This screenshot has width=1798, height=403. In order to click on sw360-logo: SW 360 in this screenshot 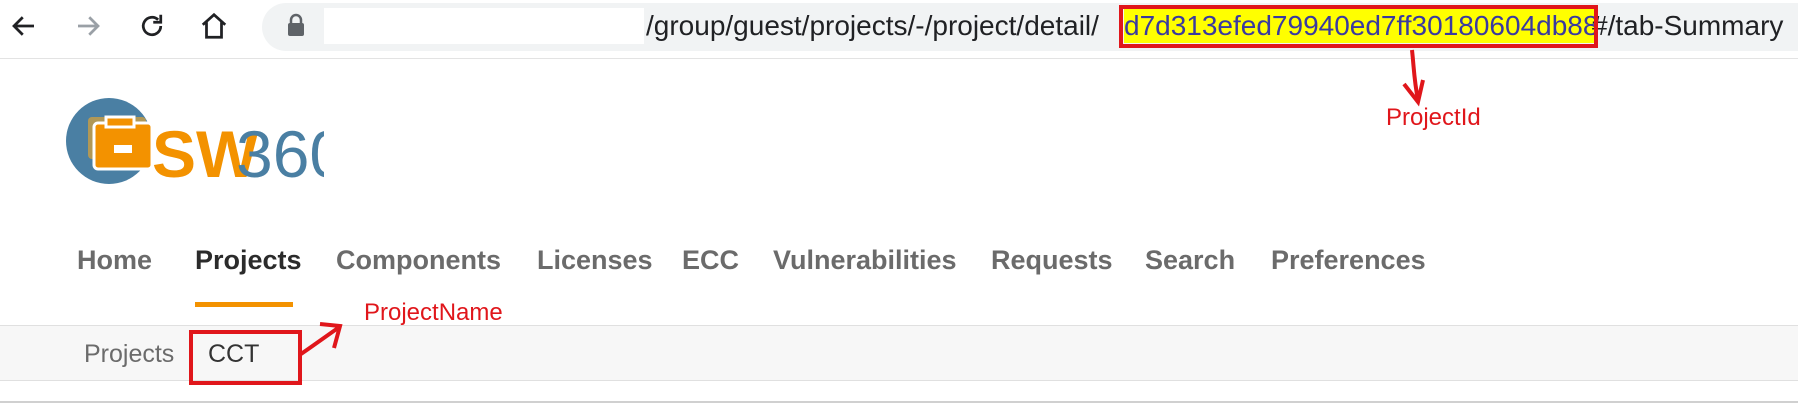, I will do `click(195, 142)`.